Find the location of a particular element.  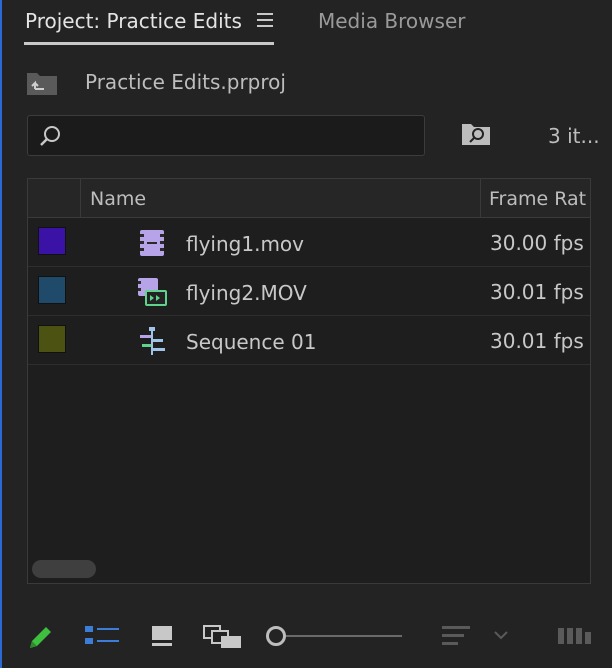

pencil-icon is located at coordinates (41, 637).